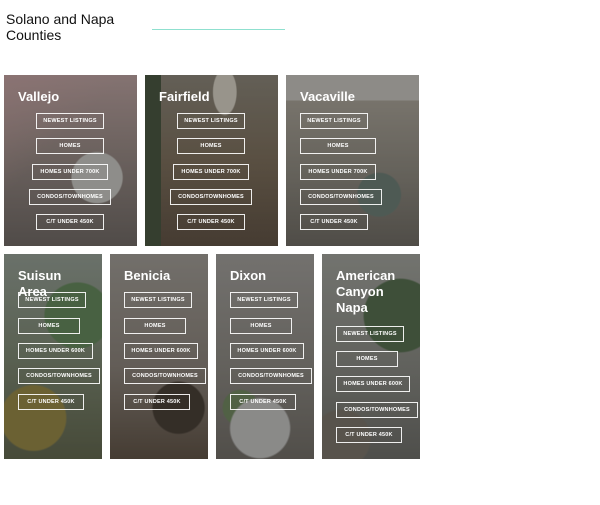 The image size is (600, 505). What do you see at coordinates (39, 96) in the screenshot?
I see `city-name: Vallejo` at bounding box center [39, 96].